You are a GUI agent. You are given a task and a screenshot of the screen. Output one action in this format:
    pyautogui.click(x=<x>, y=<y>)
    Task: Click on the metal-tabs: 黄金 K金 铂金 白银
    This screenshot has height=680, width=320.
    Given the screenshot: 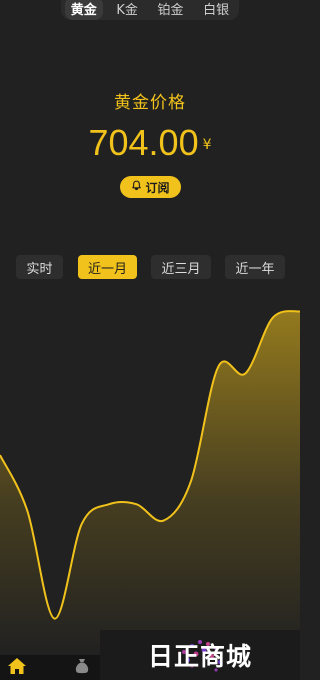 What is the action you would take?
    pyautogui.click(x=150, y=10)
    